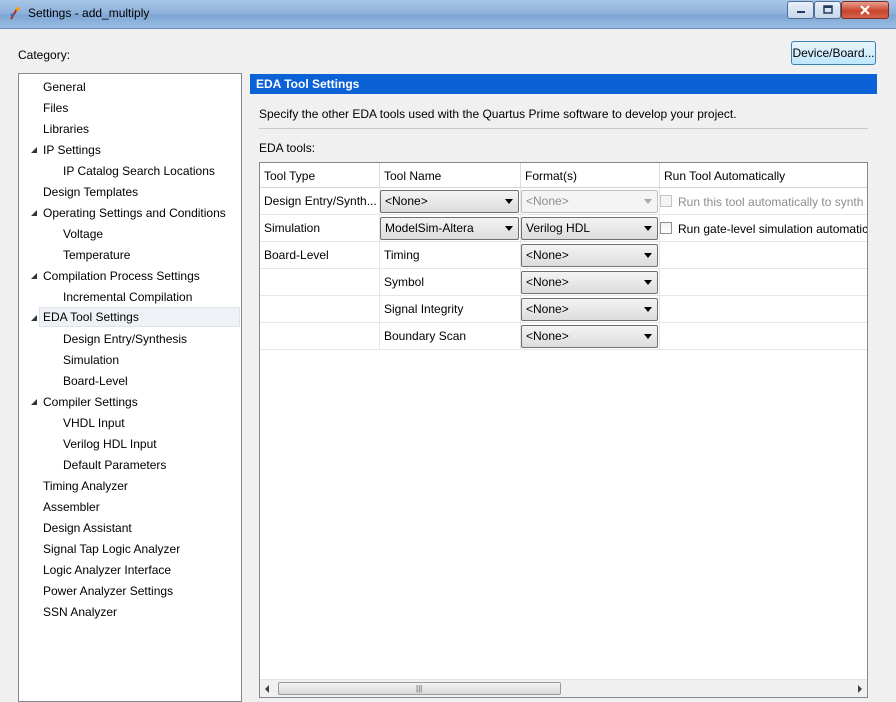 This screenshot has width=896, height=702. Describe the element at coordinates (320, 228) in the screenshot. I see `cell-tool-type: Simulation` at that location.